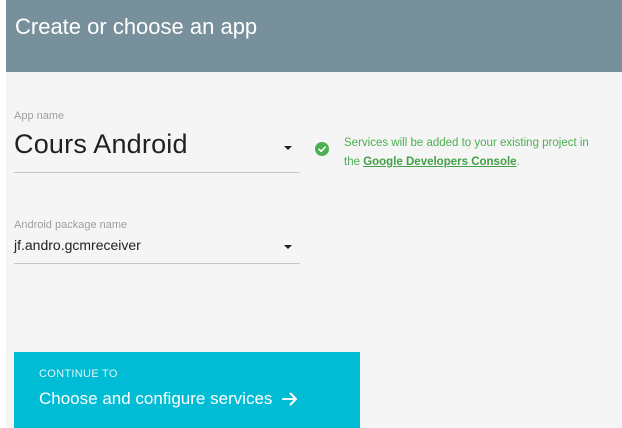  What do you see at coordinates (439, 162) in the screenshot?
I see `google-developers-console-link: Google Developers Console` at bounding box center [439, 162].